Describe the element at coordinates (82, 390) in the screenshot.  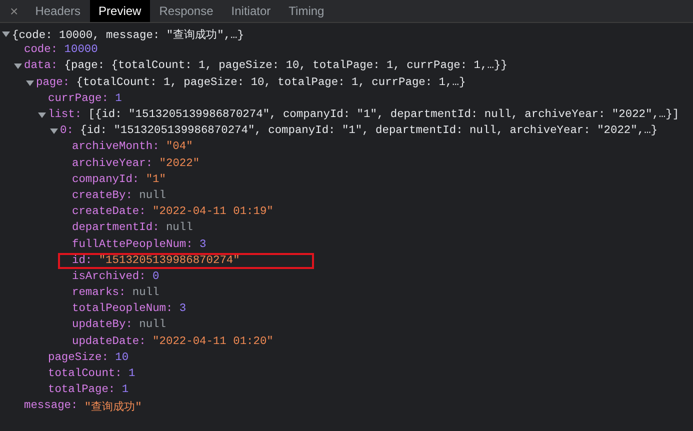
I see `property-key: totalPage:` at that location.